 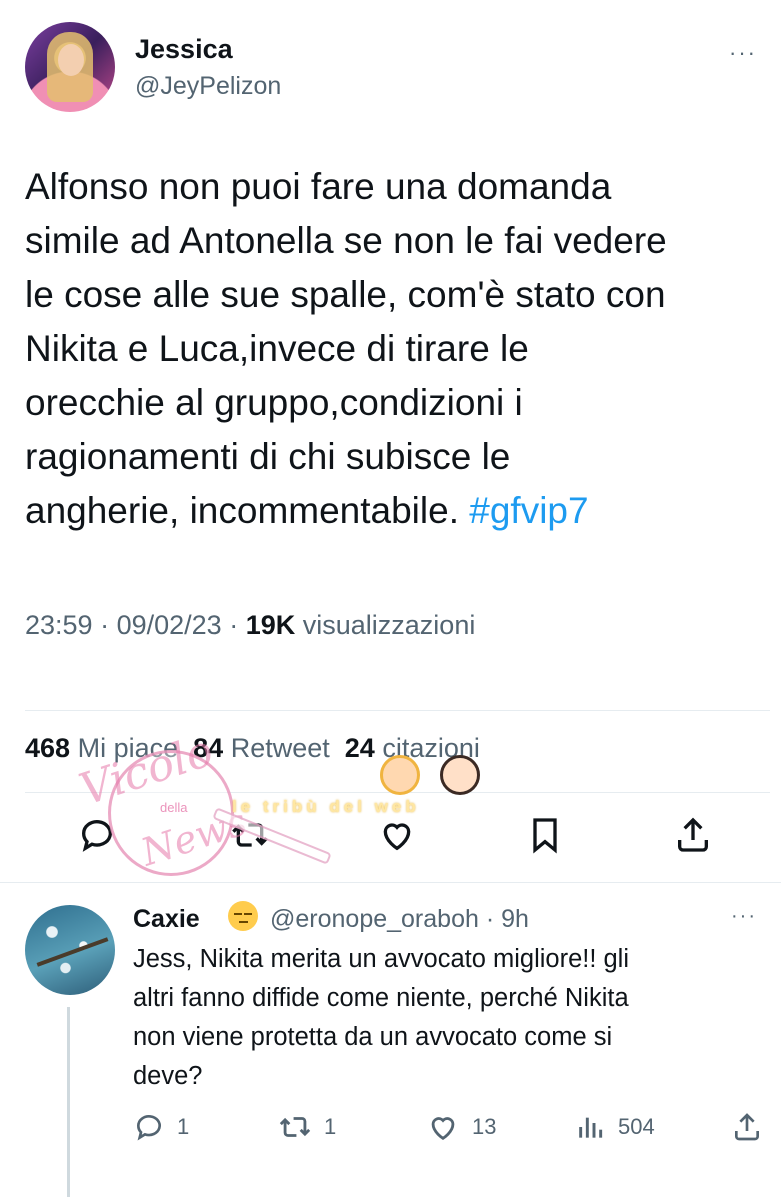 I want to click on watermark-band: le tribù del web, so click(x=326, y=806).